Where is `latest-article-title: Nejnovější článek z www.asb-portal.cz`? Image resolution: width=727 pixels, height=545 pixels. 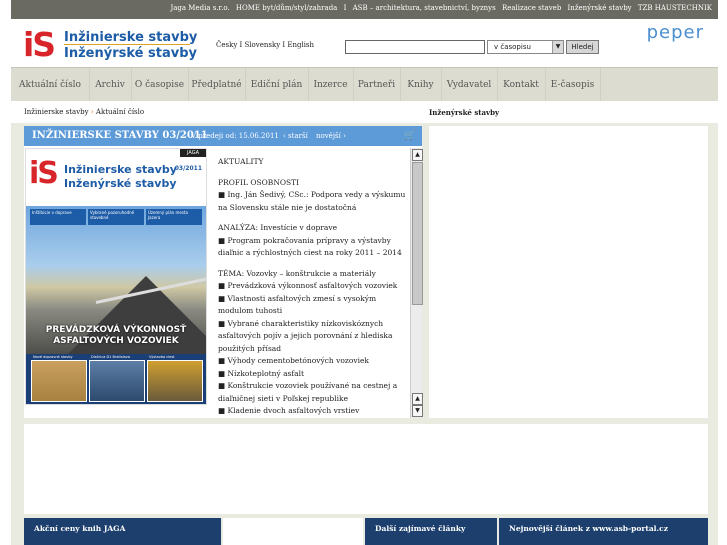 latest-article-title: Nejnovější článek z www.asb-portal.cz is located at coordinates (588, 528).